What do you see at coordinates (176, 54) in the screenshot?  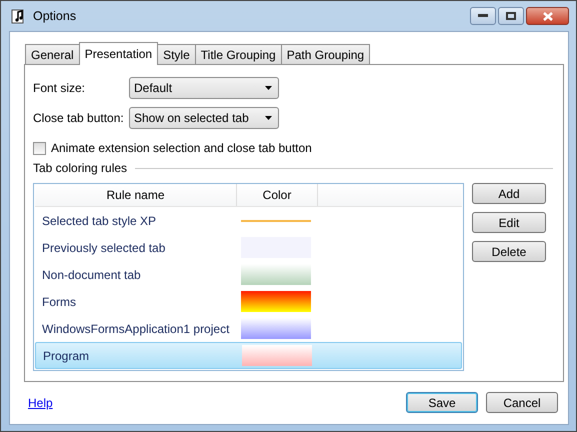 I see `tab: Style` at bounding box center [176, 54].